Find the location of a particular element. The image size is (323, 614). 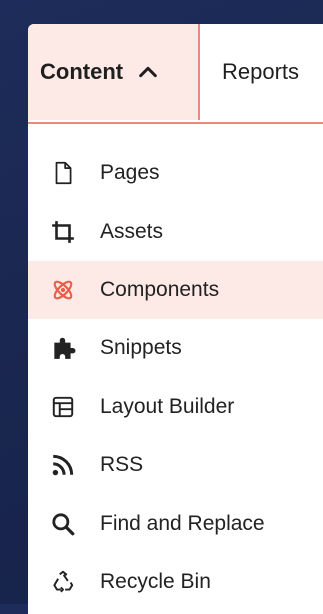

chevron-up-icon is located at coordinates (148, 72).